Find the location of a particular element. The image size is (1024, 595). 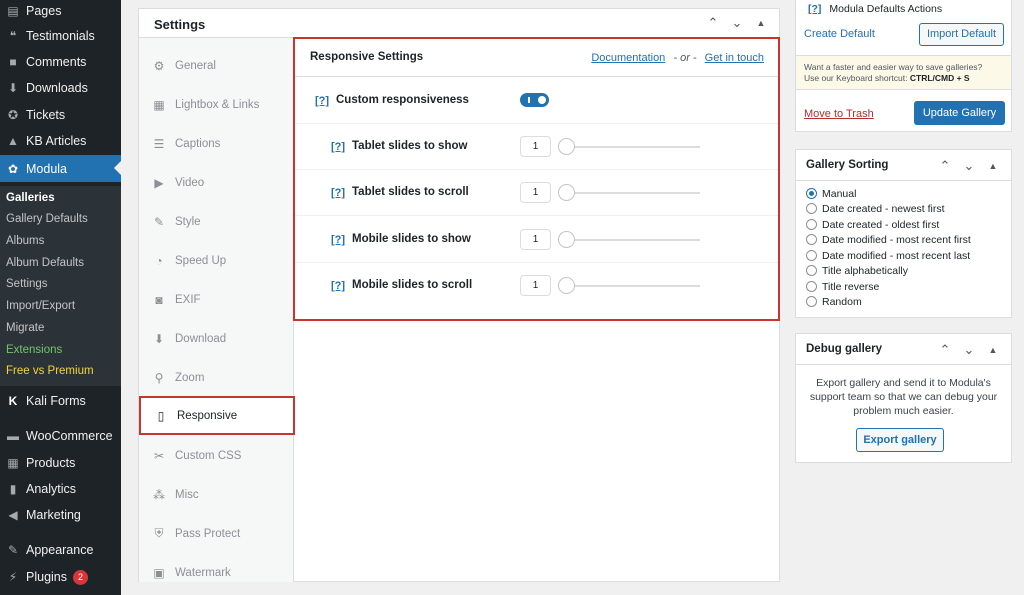

gear-icon: ✿ is located at coordinates (13, 168).